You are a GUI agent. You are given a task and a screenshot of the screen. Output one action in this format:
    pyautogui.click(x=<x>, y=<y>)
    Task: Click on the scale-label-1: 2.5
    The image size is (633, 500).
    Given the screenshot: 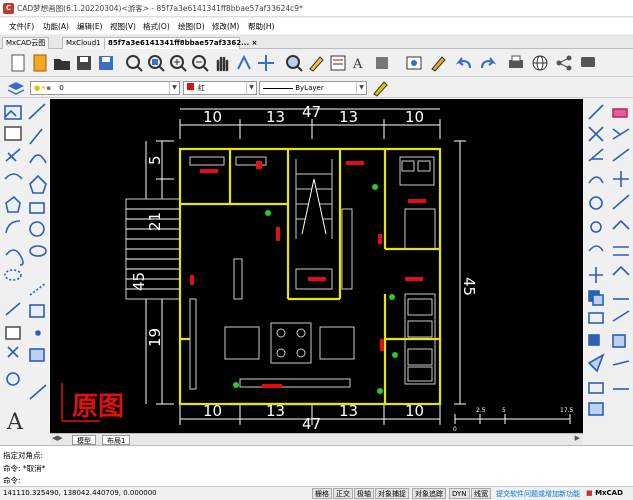 What is the action you would take?
    pyautogui.click(x=481, y=410)
    